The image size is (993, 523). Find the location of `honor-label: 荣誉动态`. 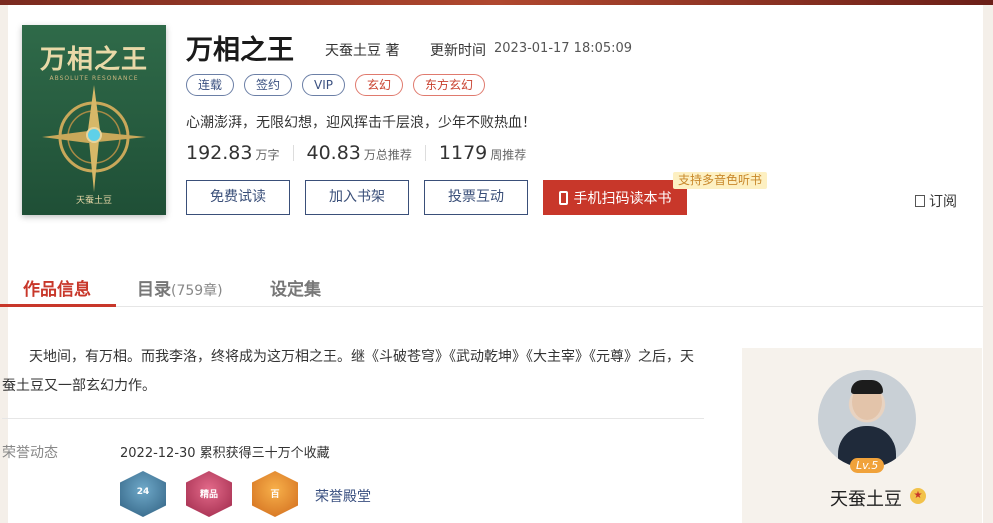

honor-label: 荣誉动态 is located at coordinates (30, 453).